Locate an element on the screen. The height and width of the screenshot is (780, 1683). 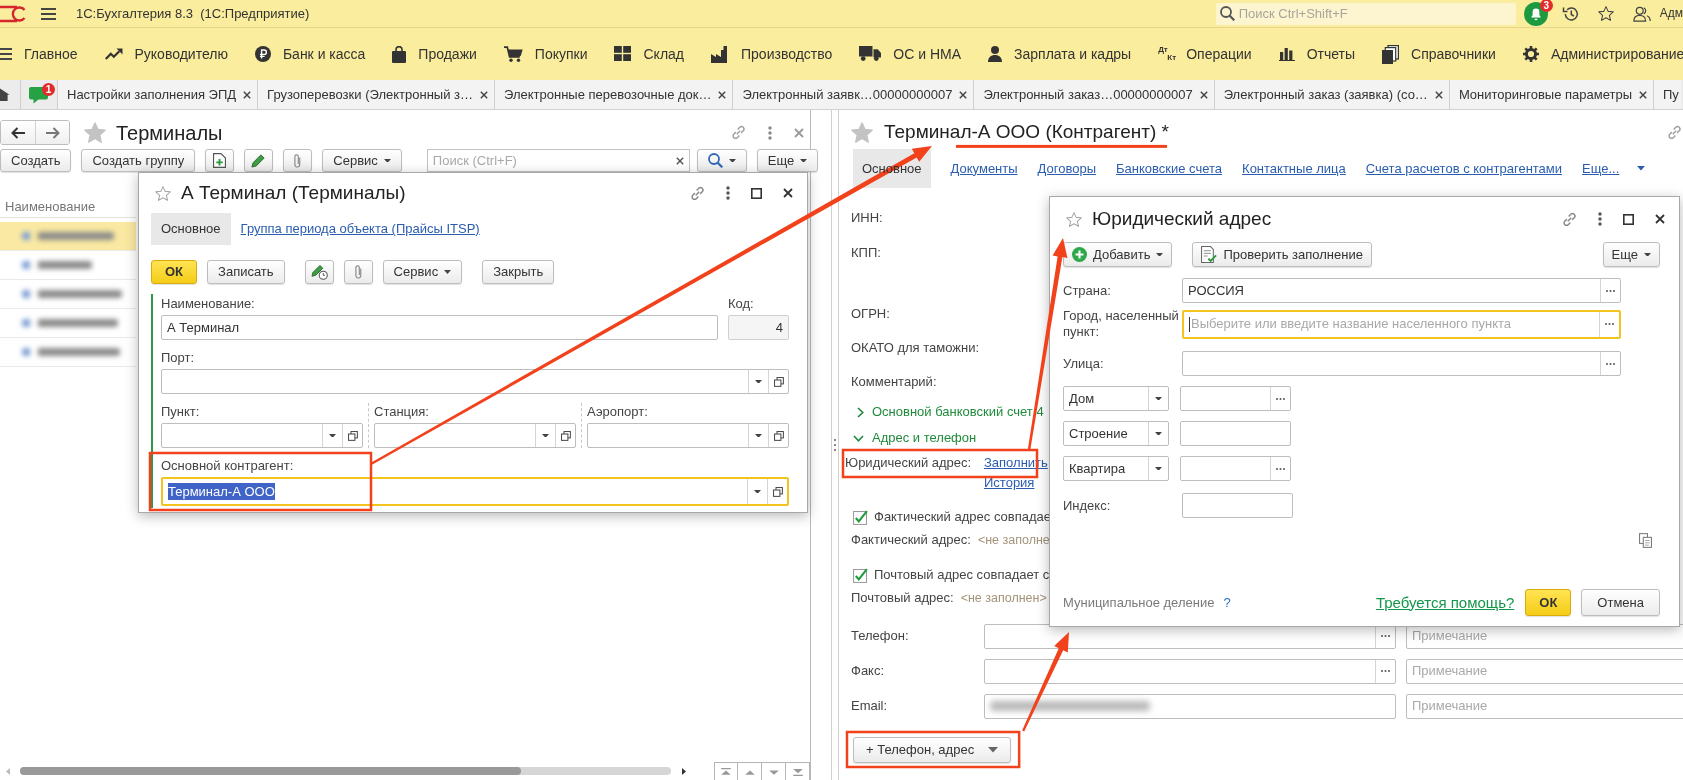
field-label: Пункт: is located at coordinates (180, 412).